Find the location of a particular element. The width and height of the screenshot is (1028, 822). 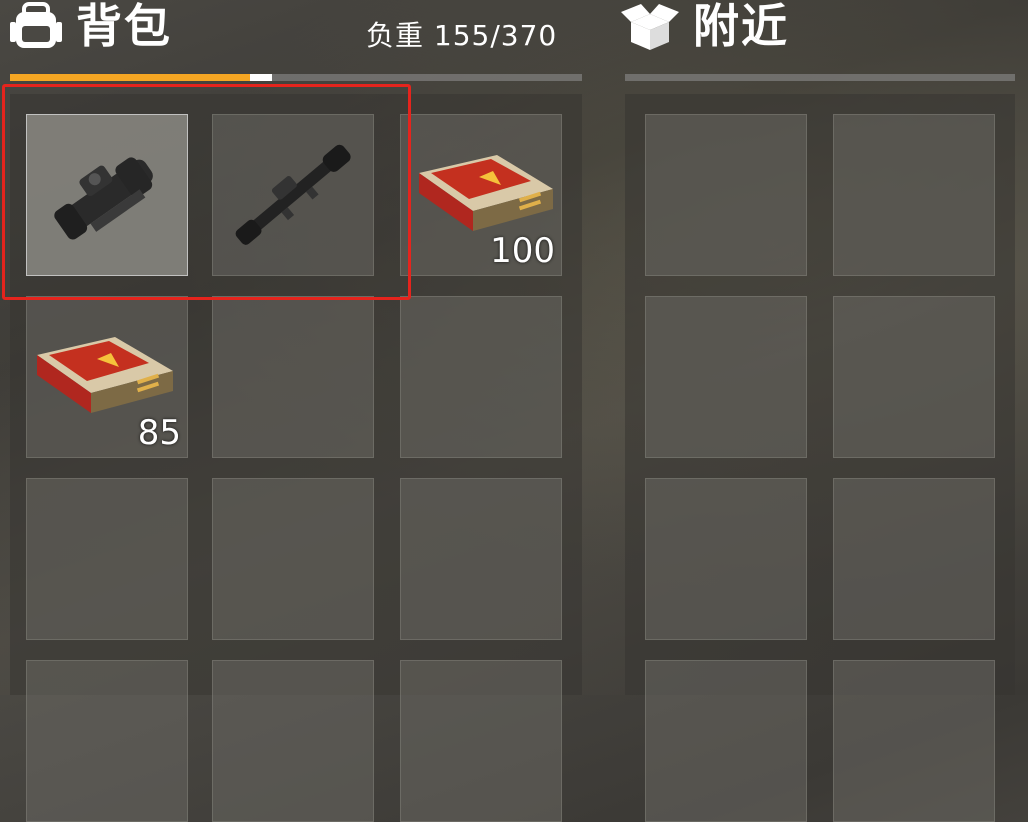

nearby-header: 附近 is located at coordinates (821, 35).